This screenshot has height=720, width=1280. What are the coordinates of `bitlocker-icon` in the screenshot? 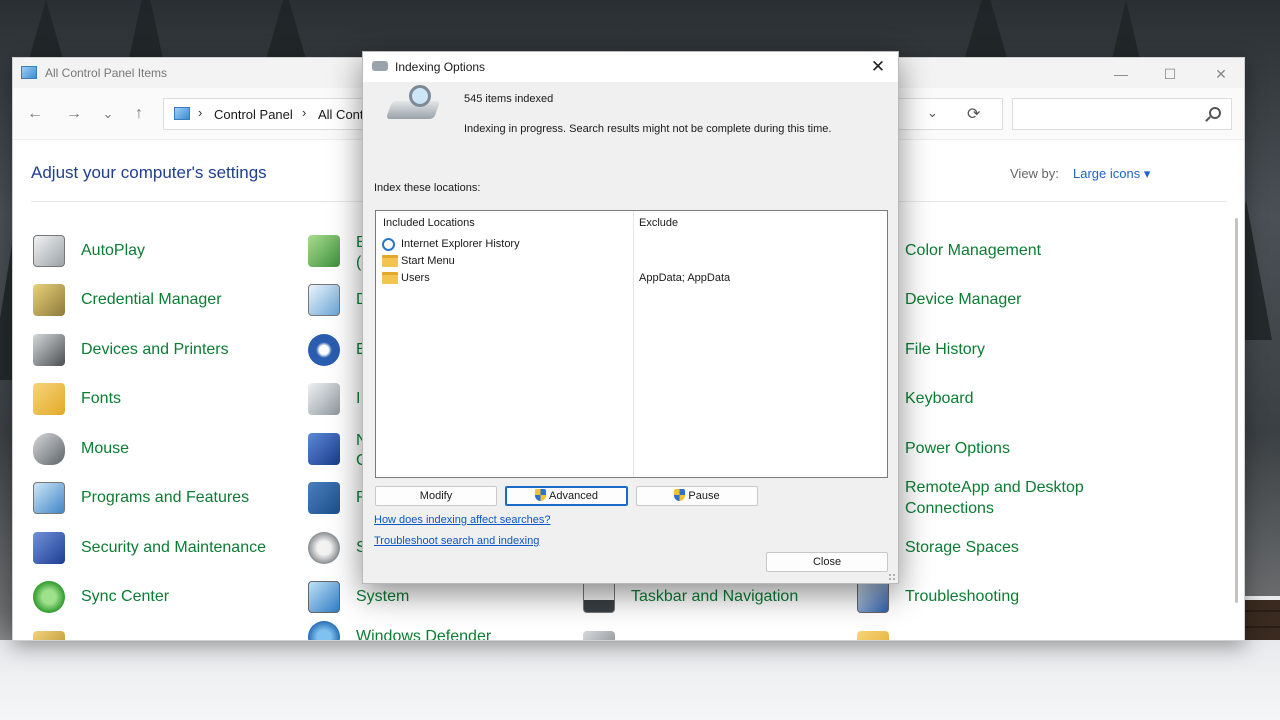 It's located at (324, 251).